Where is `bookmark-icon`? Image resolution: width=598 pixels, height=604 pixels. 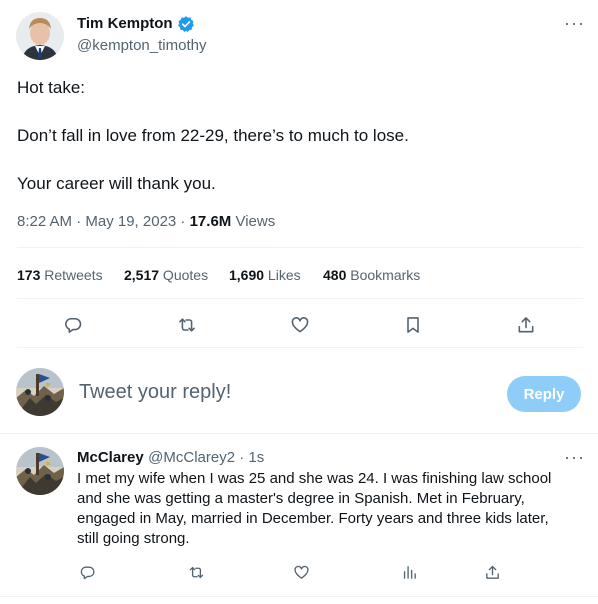 bookmark-icon is located at coordinates (413, 325).